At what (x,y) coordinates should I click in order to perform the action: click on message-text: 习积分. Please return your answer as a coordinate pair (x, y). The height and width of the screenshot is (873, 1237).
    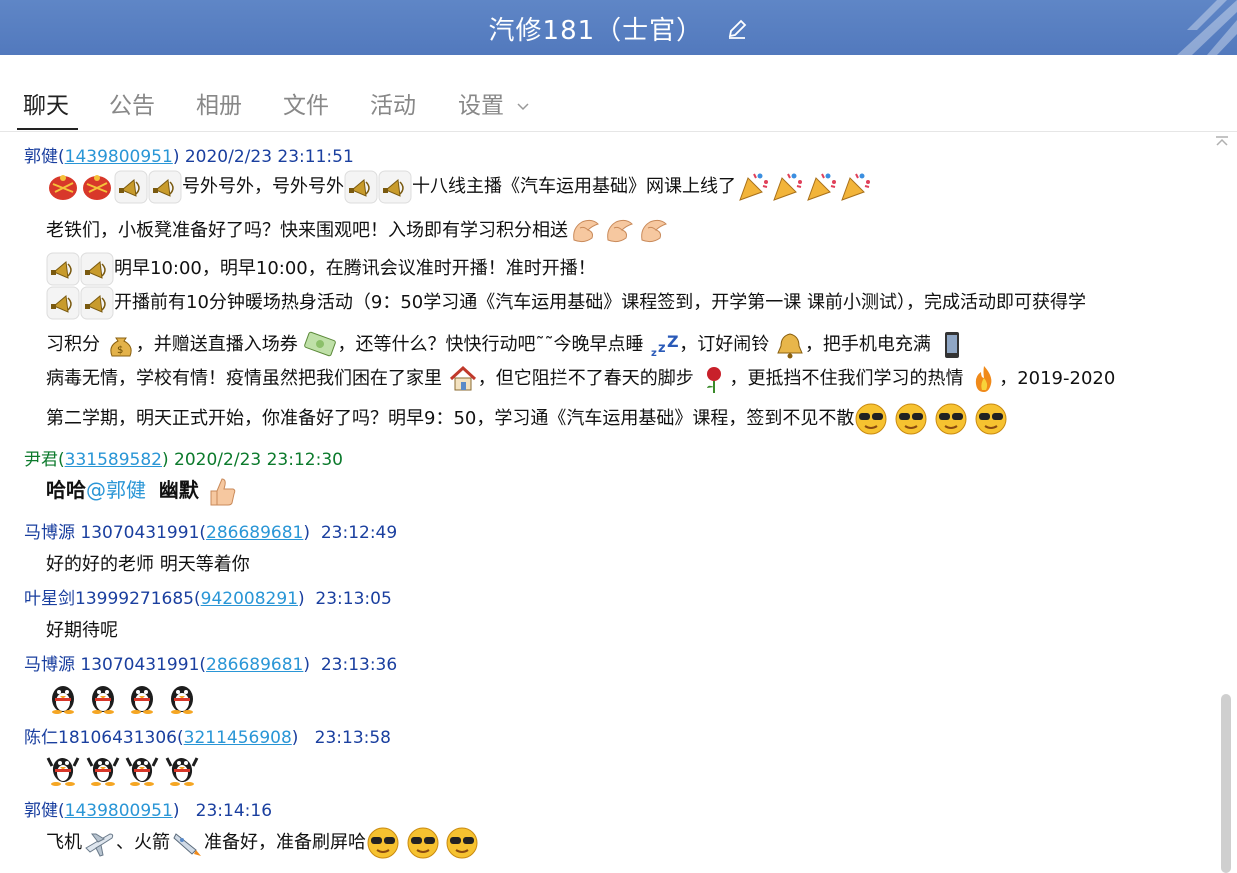
    Looking at the image, I should click on (73, 344).